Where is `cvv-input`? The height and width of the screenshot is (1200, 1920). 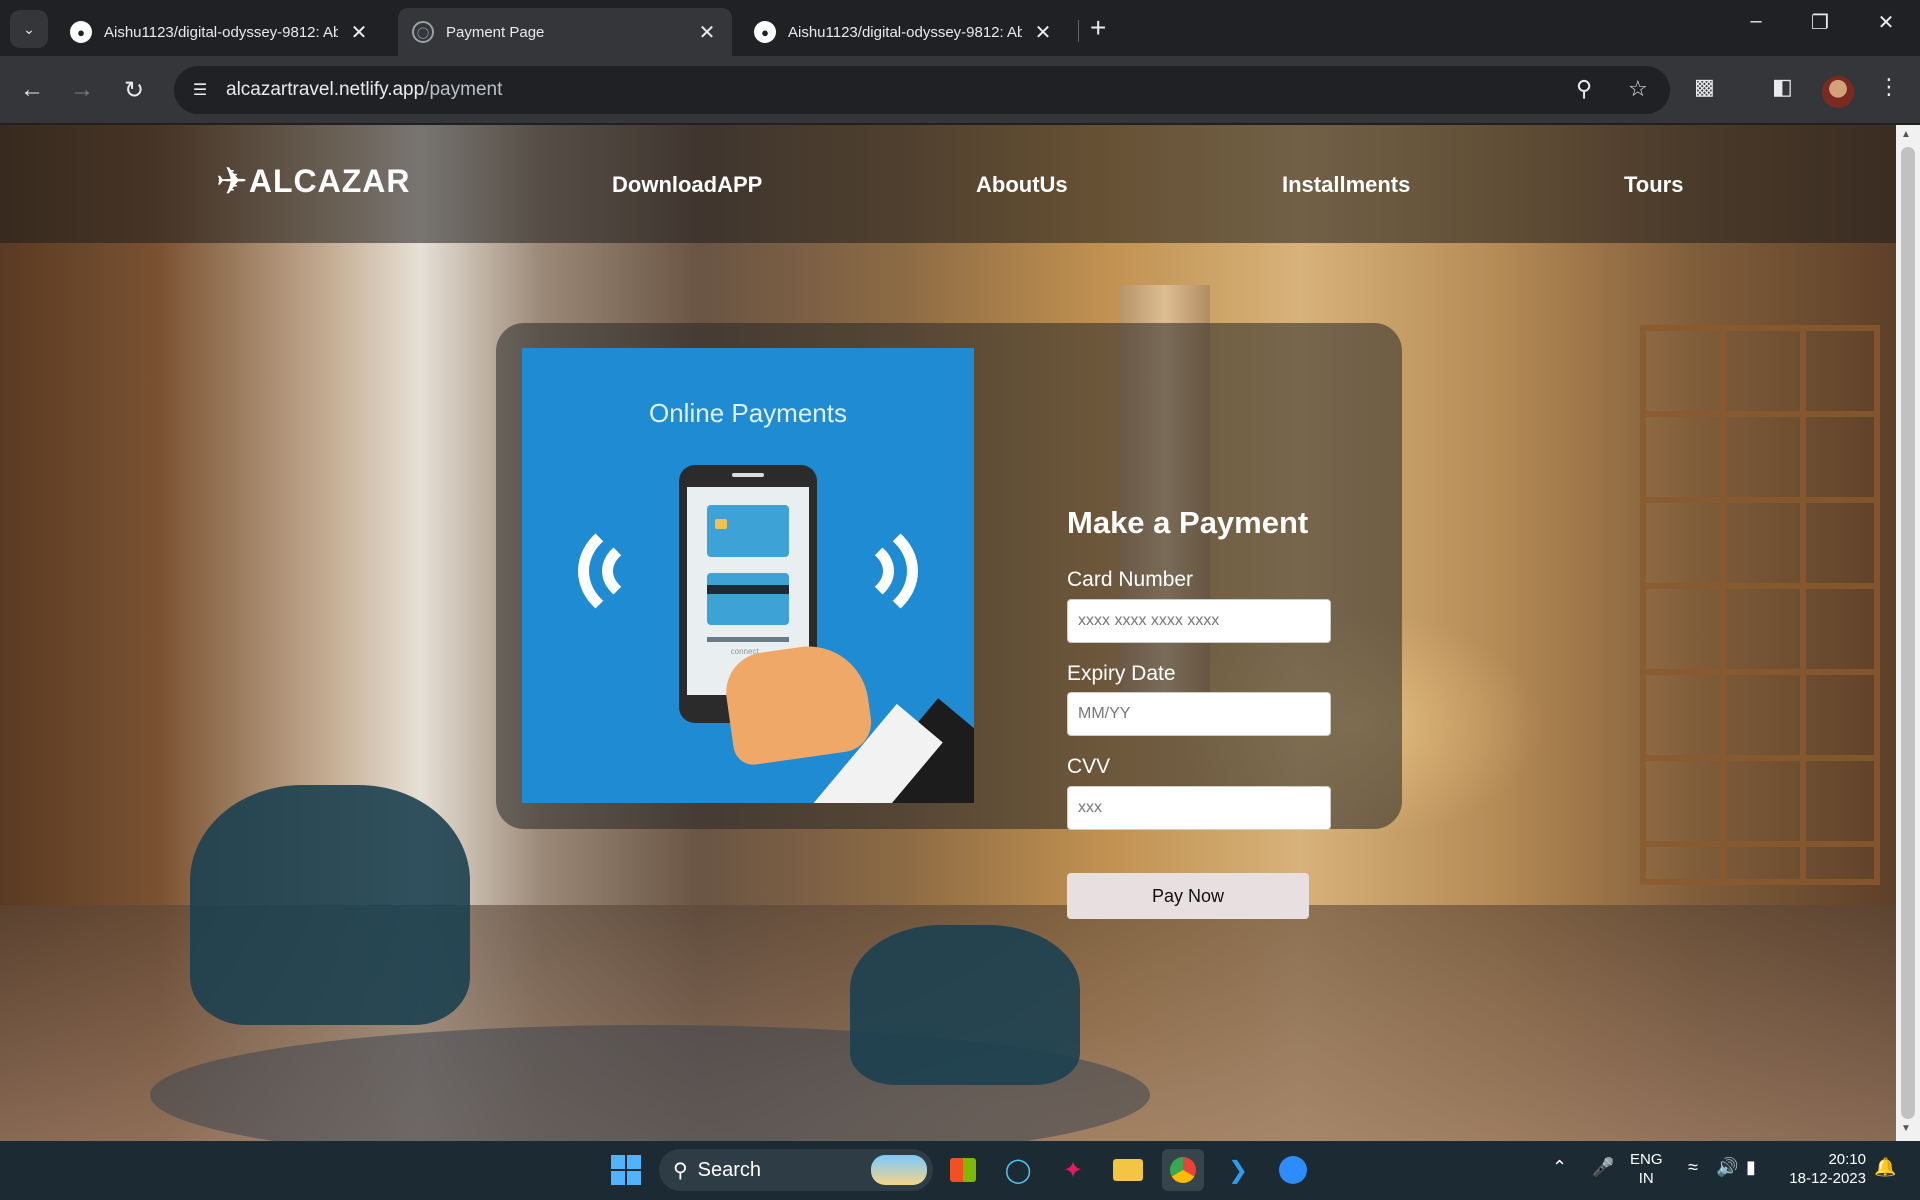 cvv-input is located at coordinates (1199, 808).